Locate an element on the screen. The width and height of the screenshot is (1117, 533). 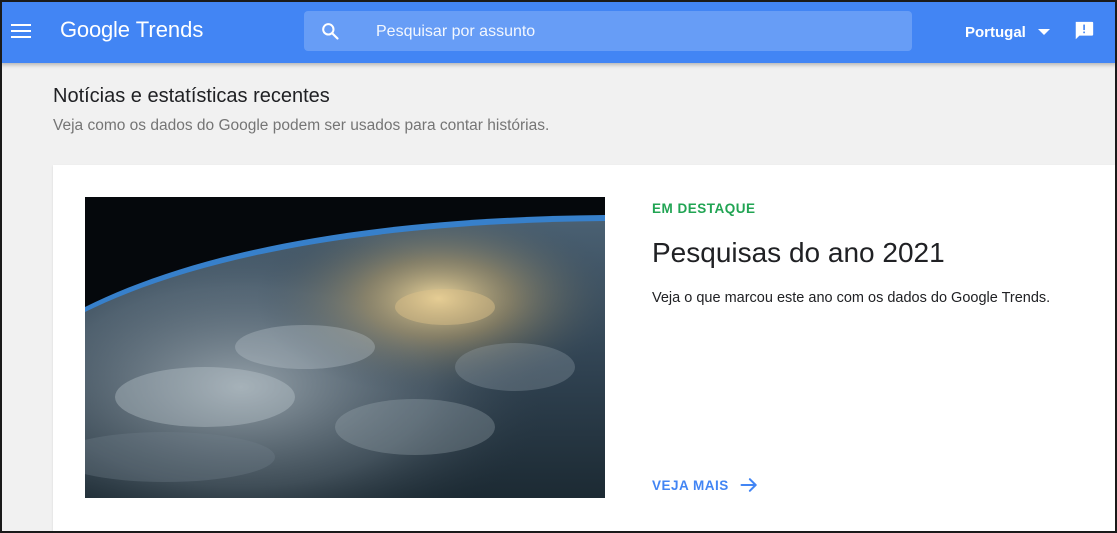
see-more-link: VEJA MAIS is located at coordinates (705, 485).